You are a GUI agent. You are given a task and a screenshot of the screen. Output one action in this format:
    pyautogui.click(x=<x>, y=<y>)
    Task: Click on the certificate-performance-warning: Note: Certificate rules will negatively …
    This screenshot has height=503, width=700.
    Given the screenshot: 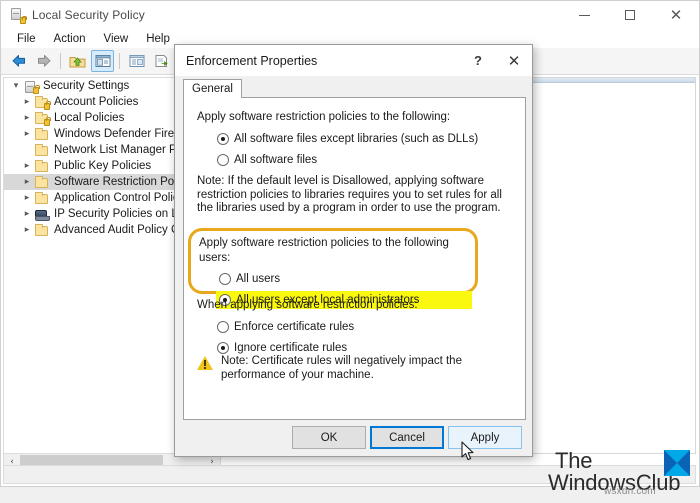 What is the action you would take?
    pyautogui.click(x=353, y=368)
    